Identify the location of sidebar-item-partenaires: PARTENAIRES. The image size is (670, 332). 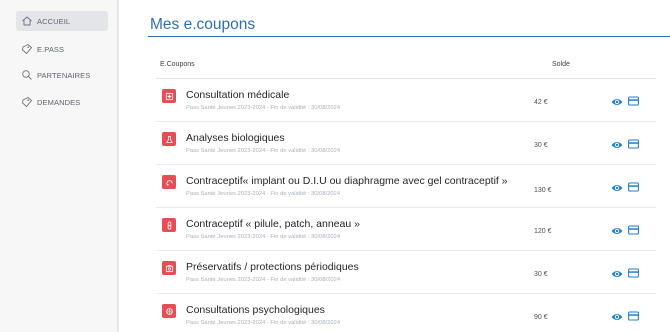
(66, 75).